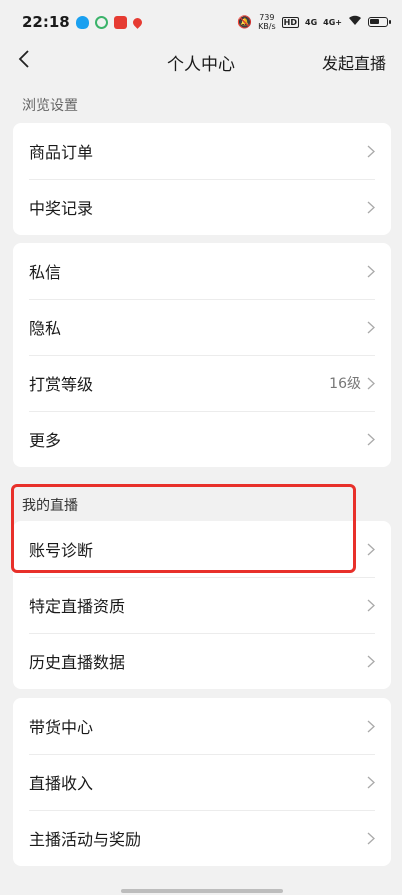  What do you see at coordinates (345, 384) in the screenshot?
I see `tipping-level-value: 16级` at bounding box center [345, 384].